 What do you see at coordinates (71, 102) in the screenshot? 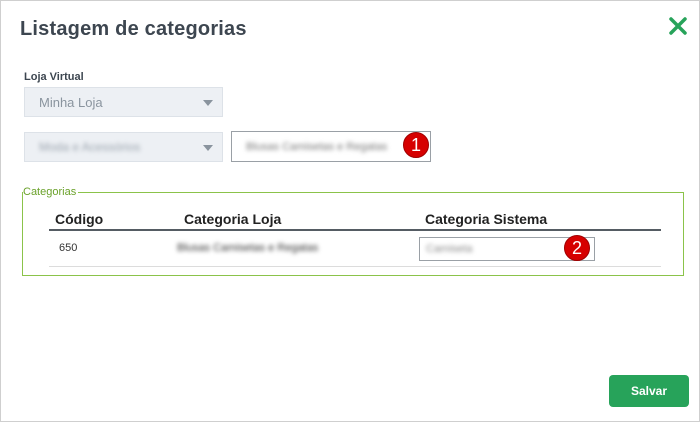
I see `store-select-value: Minha Loja` at bounding box center [71, 102].